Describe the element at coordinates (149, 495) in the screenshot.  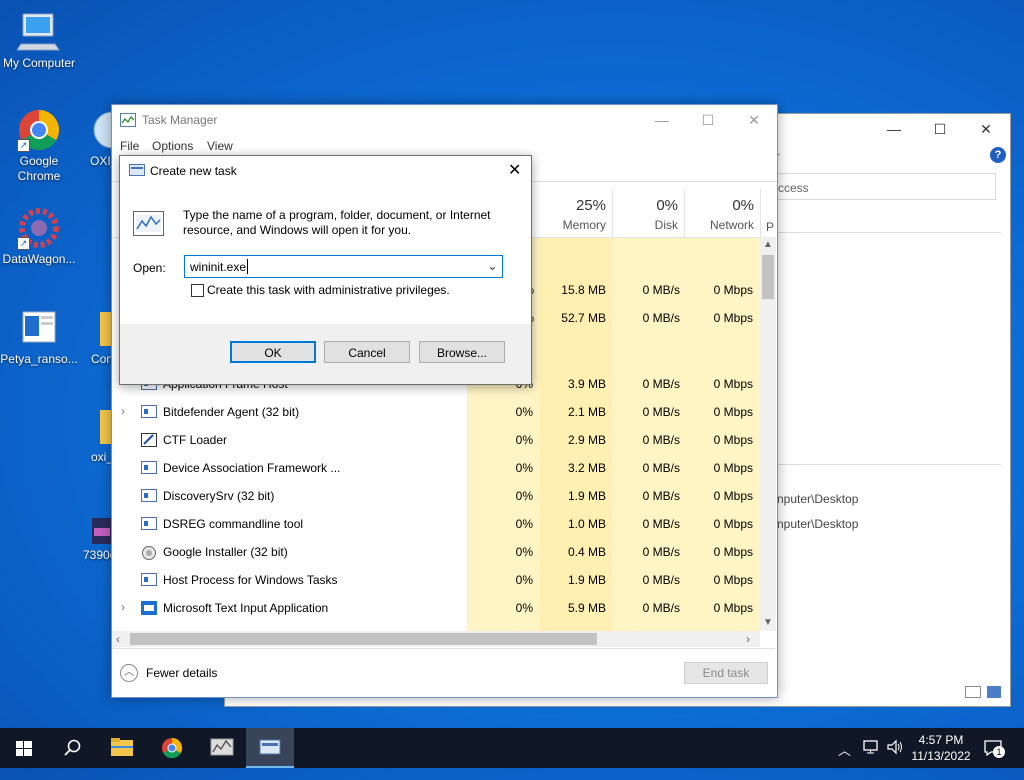
I see `app-icon` at that location.